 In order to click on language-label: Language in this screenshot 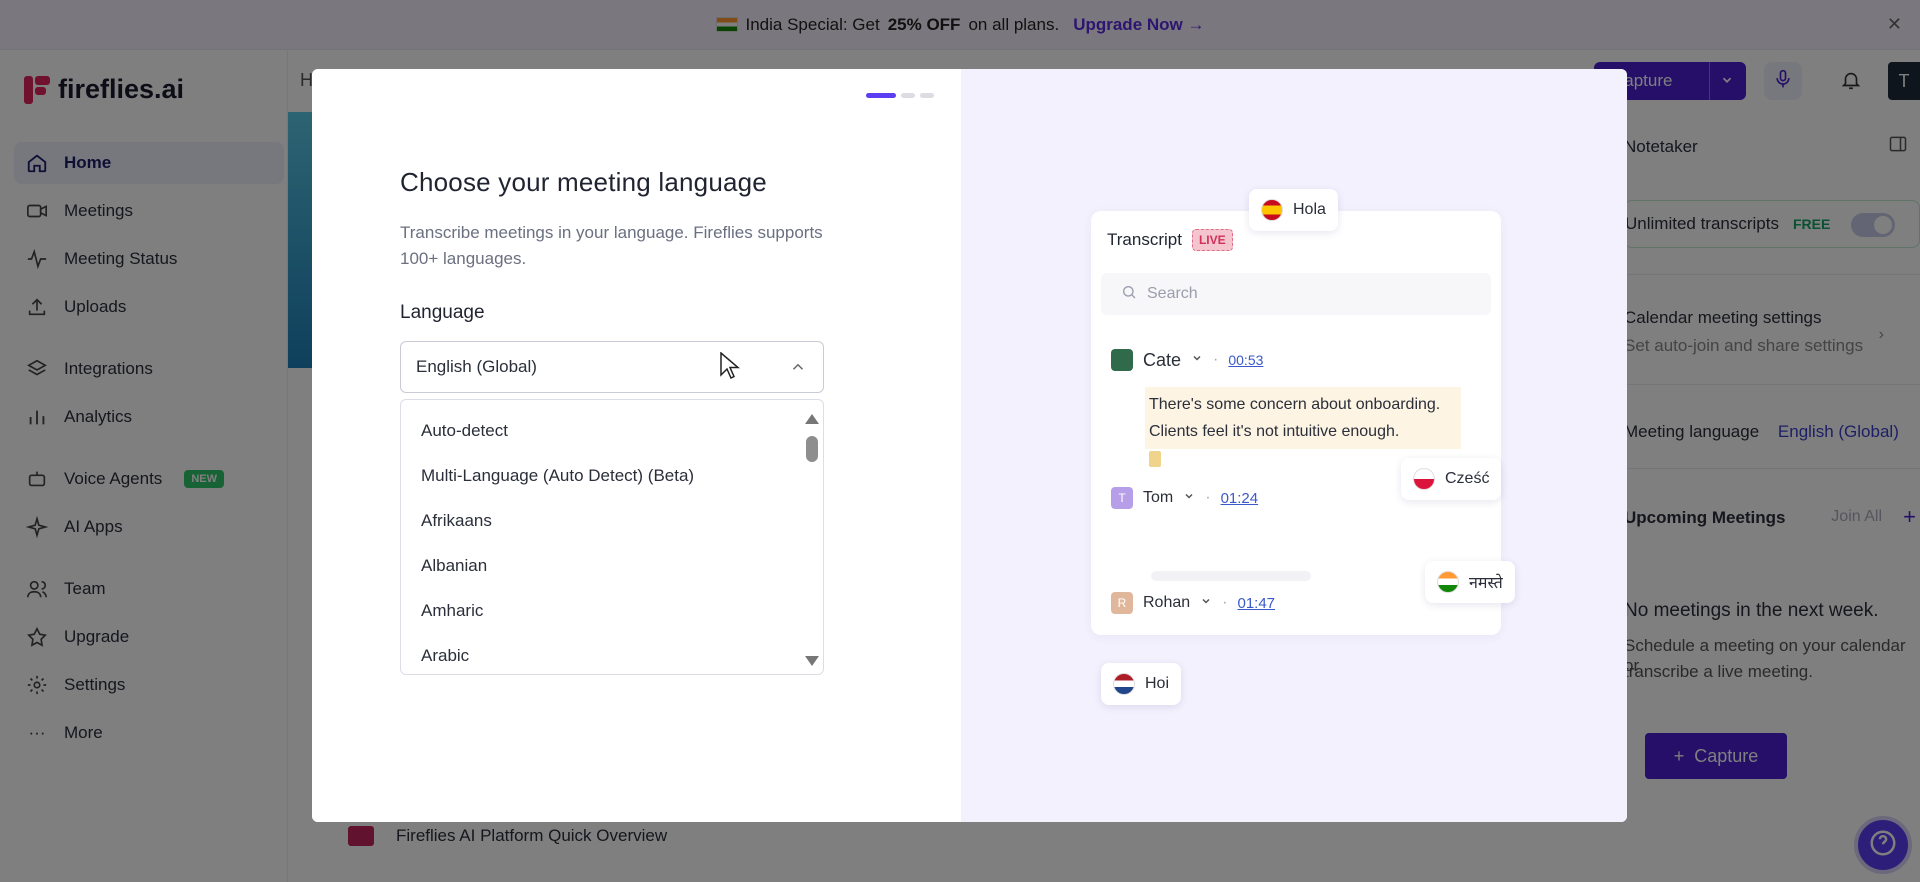, I will do `click(442, 312)`.